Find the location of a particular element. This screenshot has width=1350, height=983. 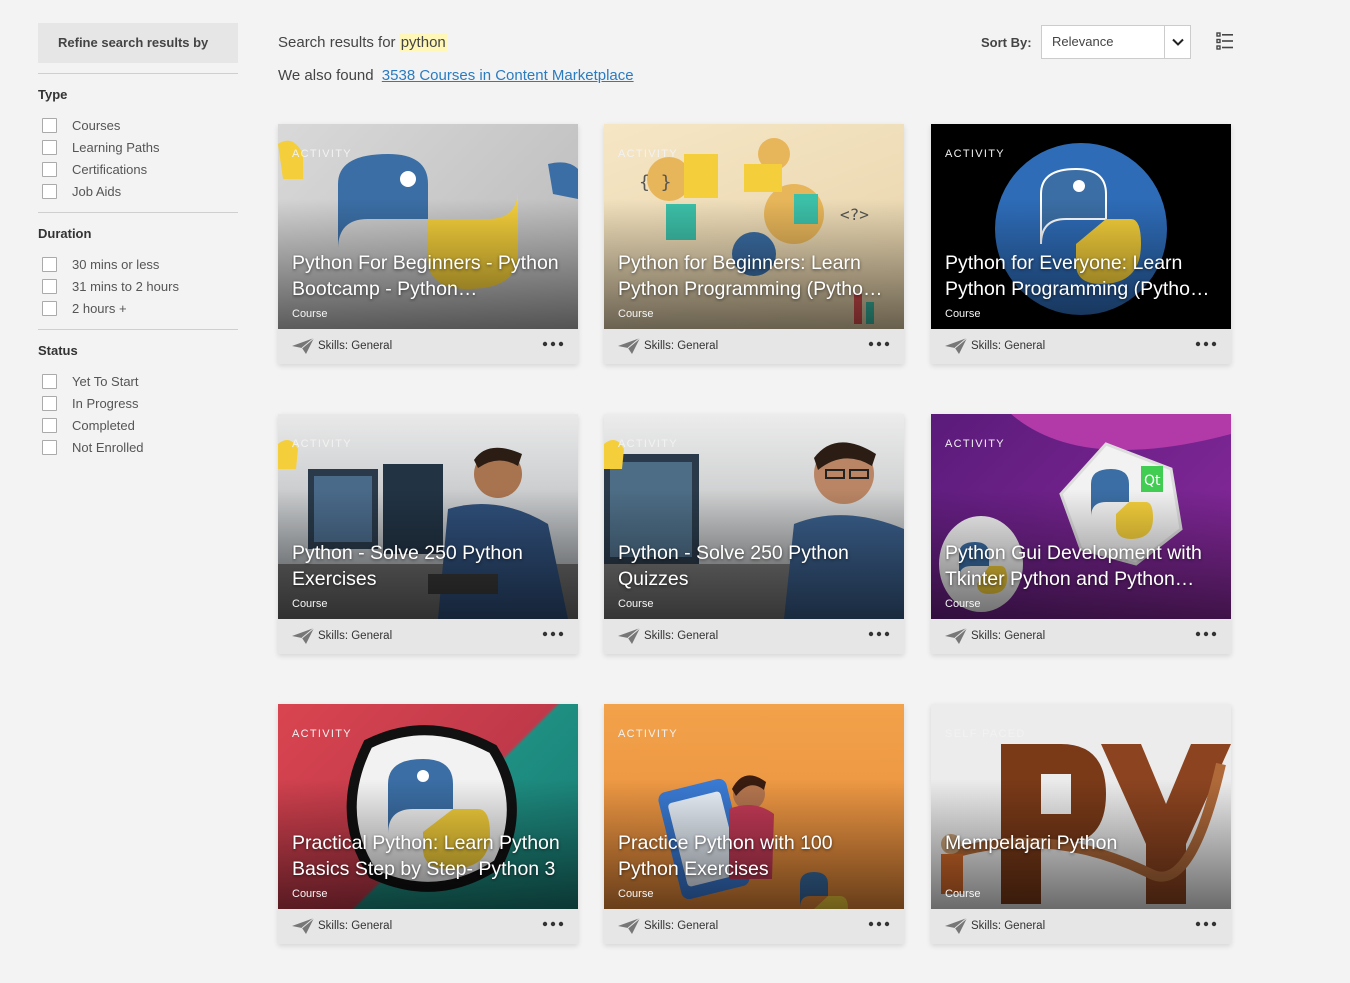

filter-option-courses: Courses is located at coordinates (138, 125).